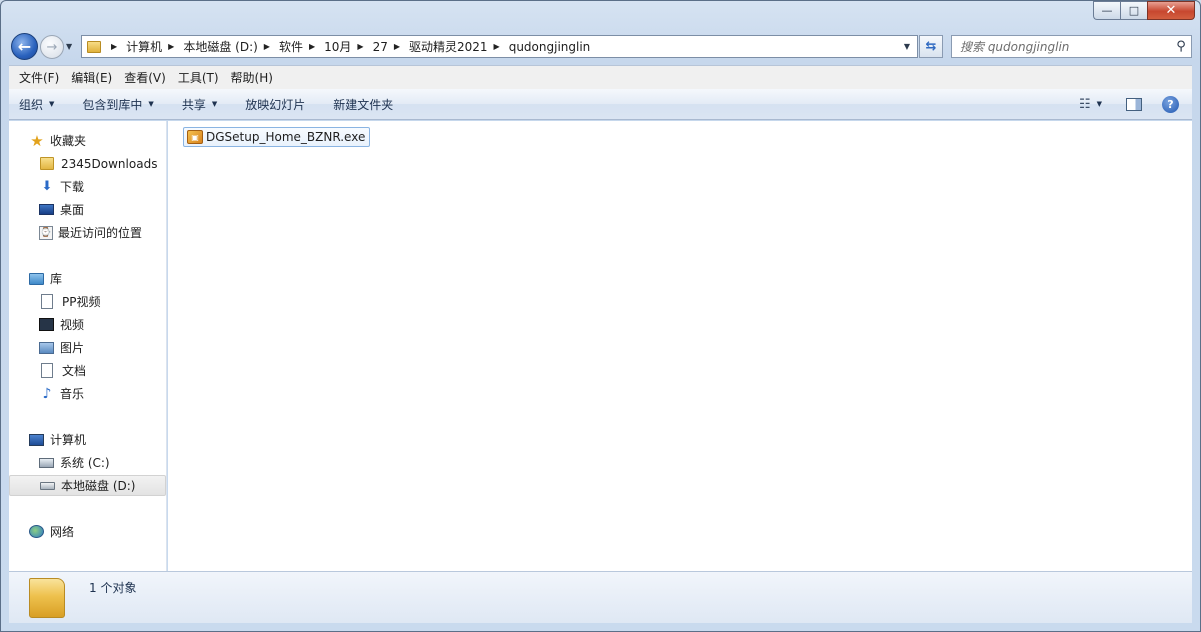  Describe the element at coordinates (220, 46) in the screenshot. I see `breadcrumb-drive-d: 本地磁盘 (D:)` at that location.